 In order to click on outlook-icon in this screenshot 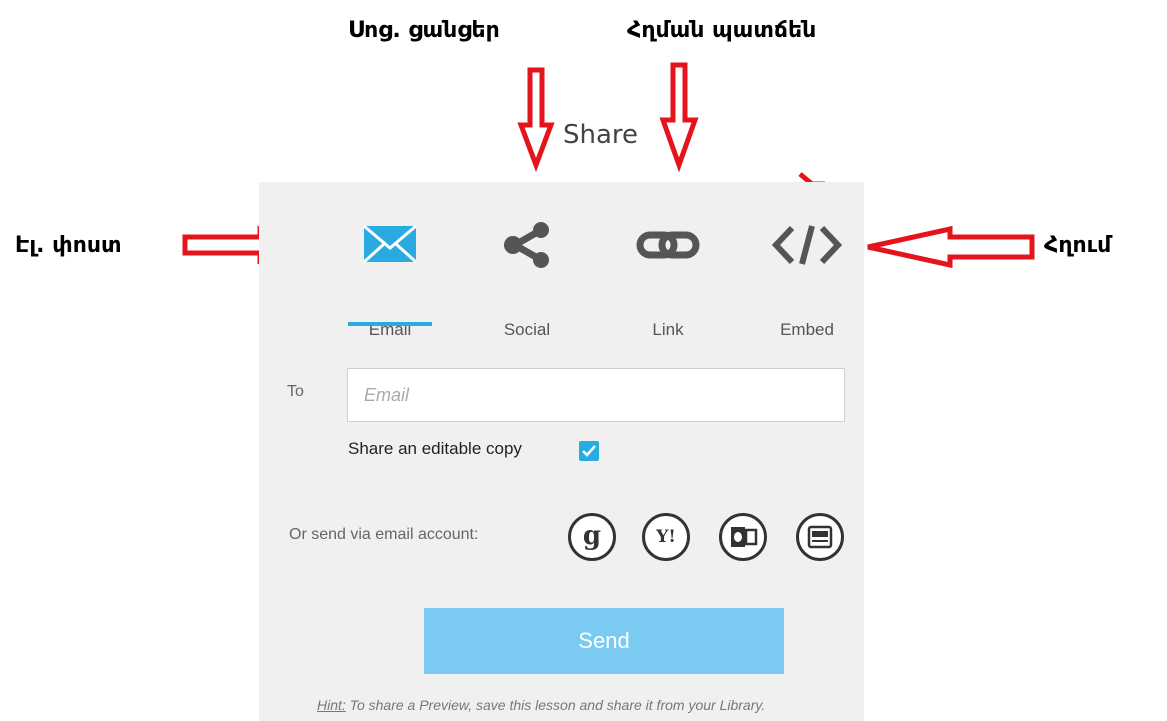, I will do `click(744, 537)`.